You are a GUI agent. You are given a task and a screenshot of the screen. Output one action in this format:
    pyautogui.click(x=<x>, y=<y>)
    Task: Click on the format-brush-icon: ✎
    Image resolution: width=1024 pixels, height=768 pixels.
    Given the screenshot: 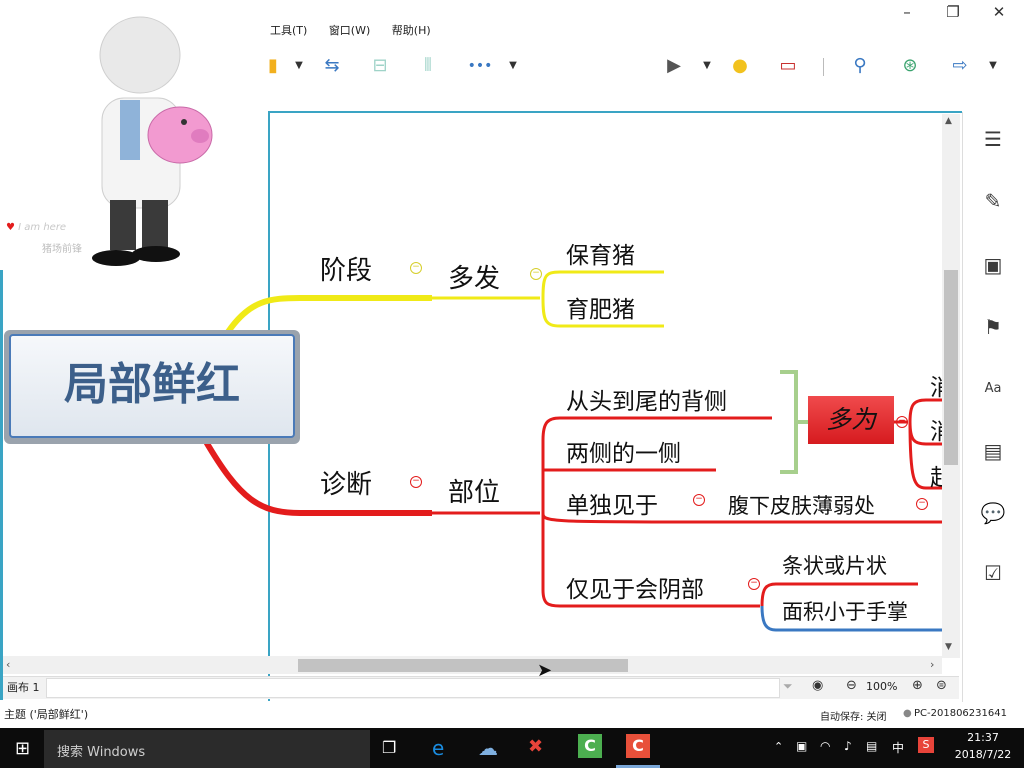 What is the action you would take?
    pyautogui.click(x=993, y=201)
    